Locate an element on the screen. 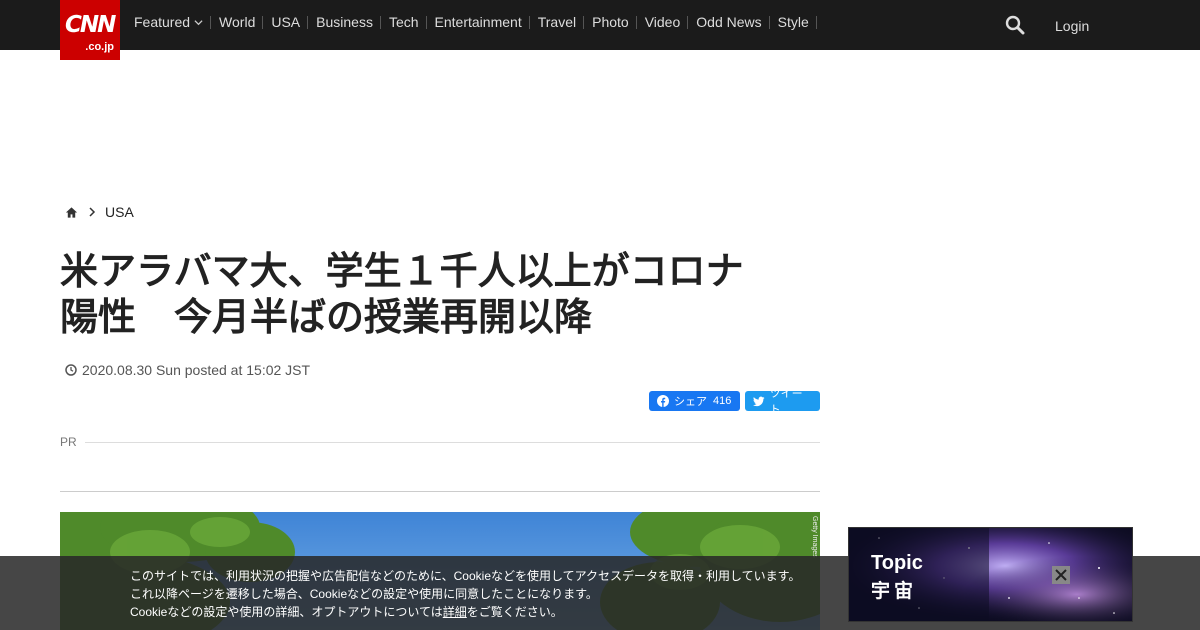 The height and width of the screenshot is (630, 1200). nav-label: Style is located at coordinates (793, 22).